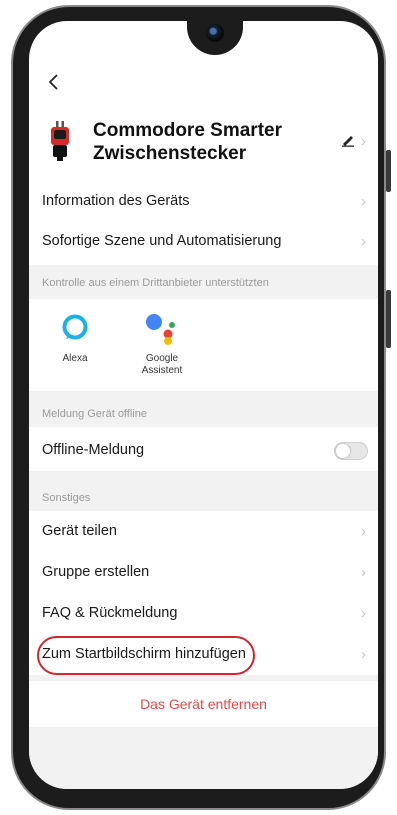 This screenshot has height=815, width=397. What do you see at coordinates (75, 329) in the screenshot?
I see `alexa-ring-icon` at bounding box center [75, 329].